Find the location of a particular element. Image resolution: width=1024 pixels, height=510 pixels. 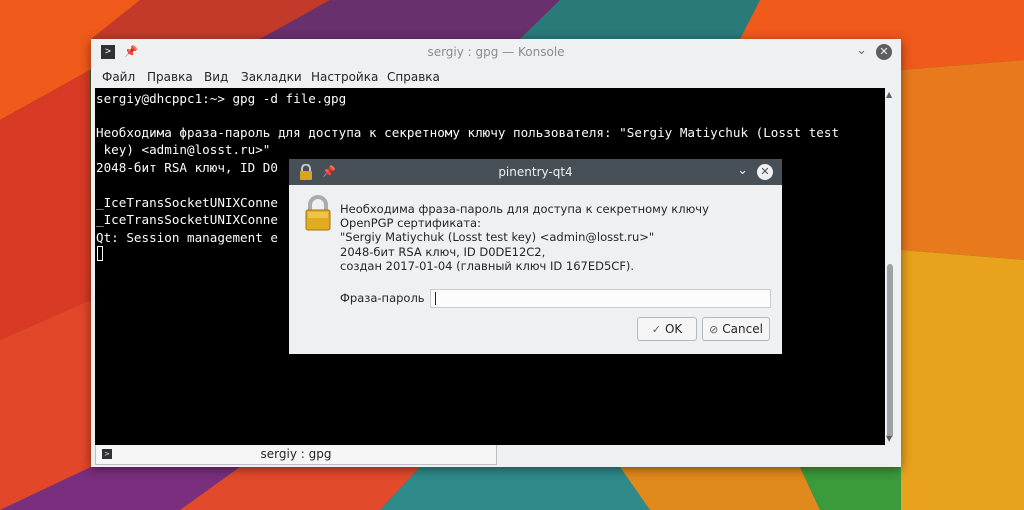

terminal-scrollbar: ▲ ▼ is located at coordinates (891, 266).